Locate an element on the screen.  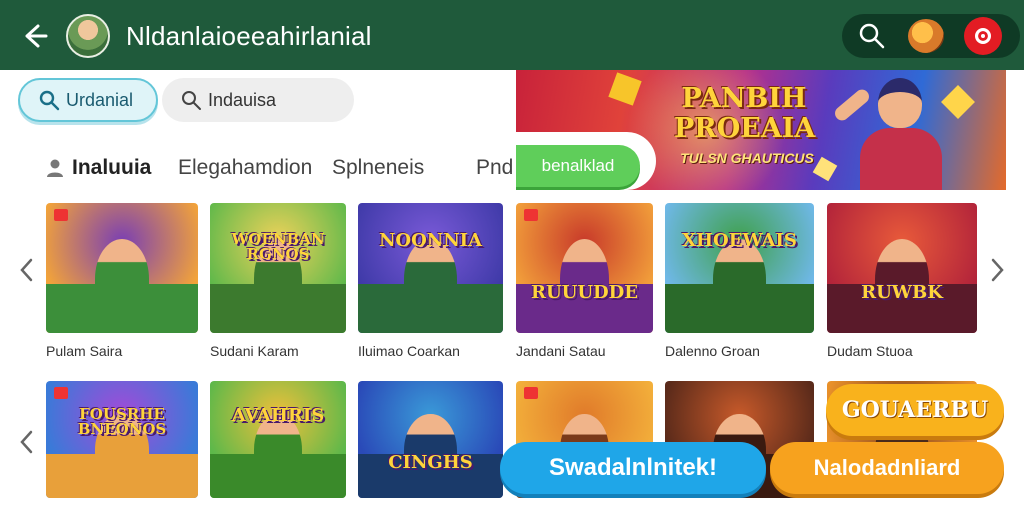
top-app-bar: Nldanlaioeeahirlanial is located at coordinates (512, 35).